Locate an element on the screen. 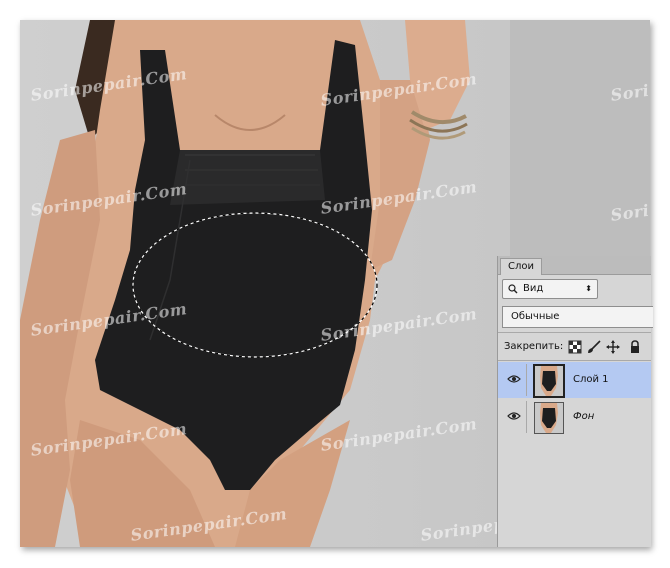 Image resolution: width=670 pixels, height=568 pixels. layer-filter-dropdown: Вид ⬍ is located at coordinates (550, 289).